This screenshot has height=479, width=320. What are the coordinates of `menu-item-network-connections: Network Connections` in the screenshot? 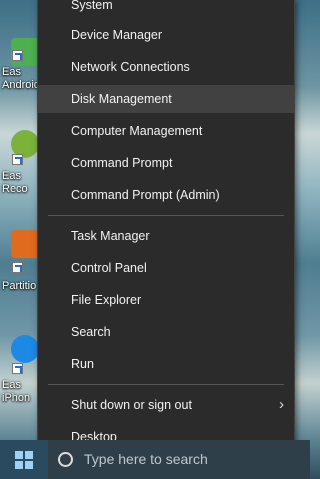 It's located at (166, 67).